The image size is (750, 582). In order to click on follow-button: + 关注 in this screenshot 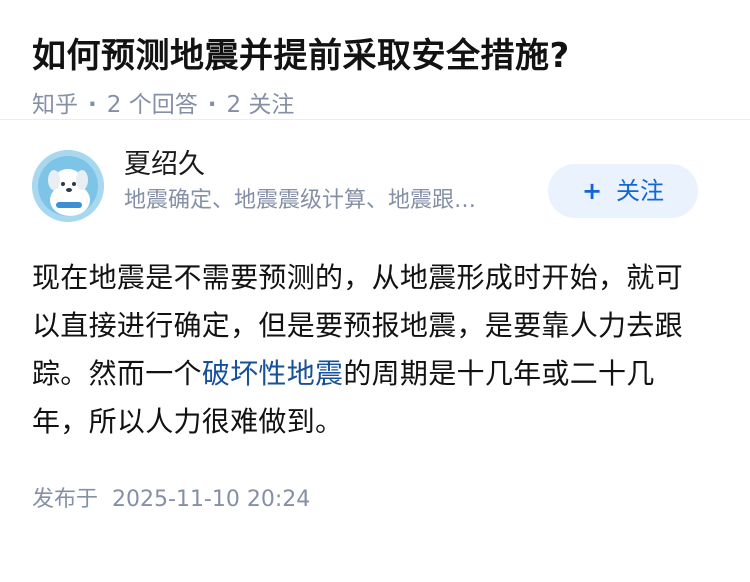, I will do `click(623, 191)`.